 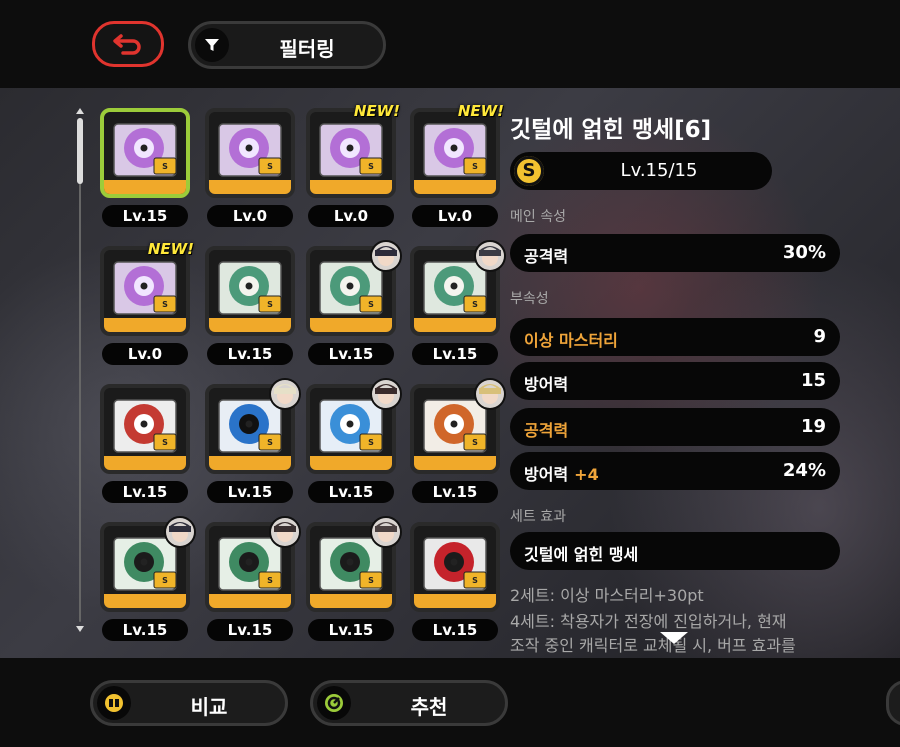 I want to click on sub-stat-row: 이상 마스터리 9, so click(x=675, y=337).